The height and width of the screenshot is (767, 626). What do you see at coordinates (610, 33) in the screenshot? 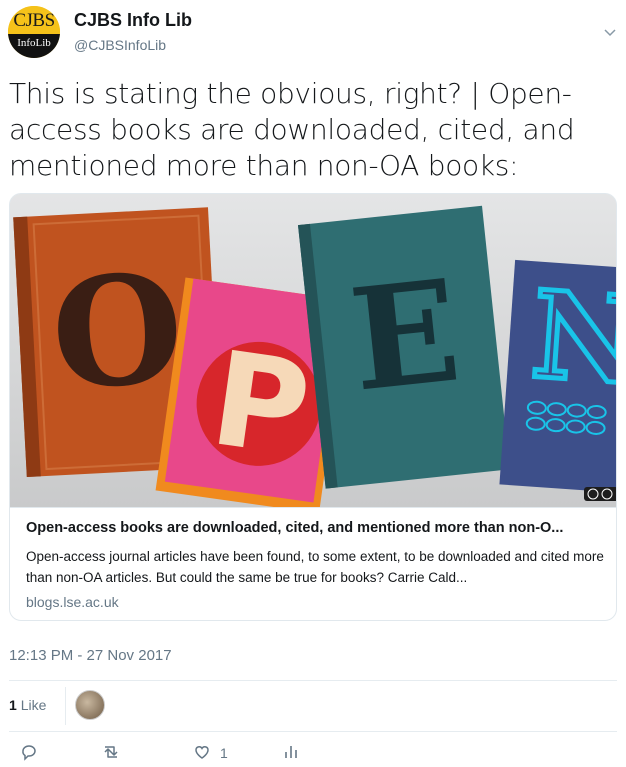
I see `chevron-down-icon` at bounding box center [610, 33].